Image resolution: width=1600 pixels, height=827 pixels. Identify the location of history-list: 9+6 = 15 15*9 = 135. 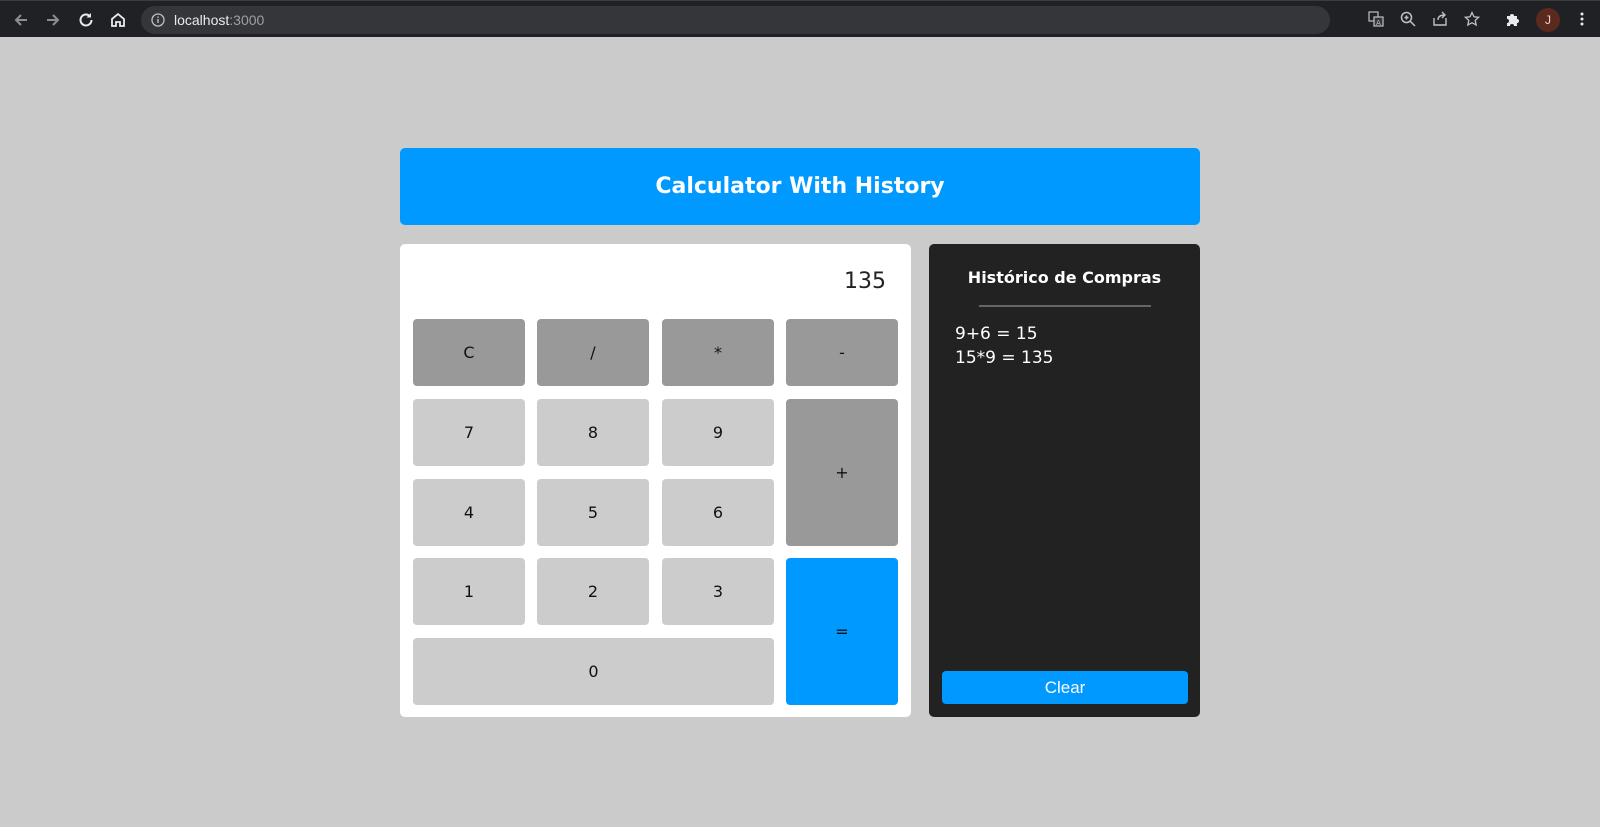
(1004, 346).